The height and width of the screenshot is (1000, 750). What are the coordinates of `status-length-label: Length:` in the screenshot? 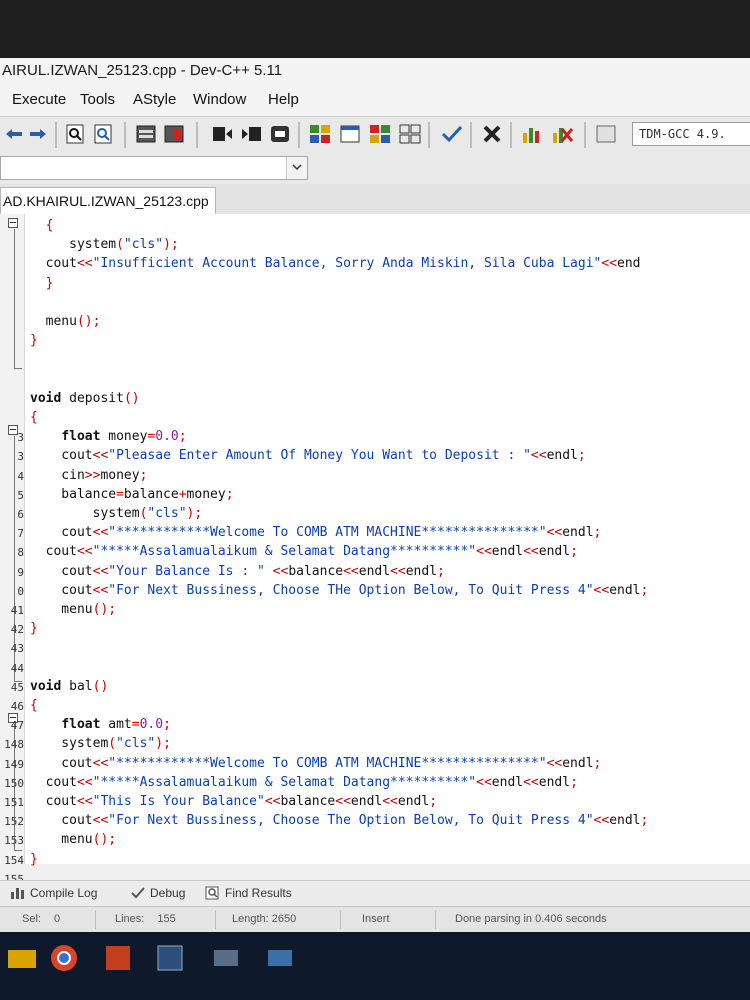 It's located at (250, 919).